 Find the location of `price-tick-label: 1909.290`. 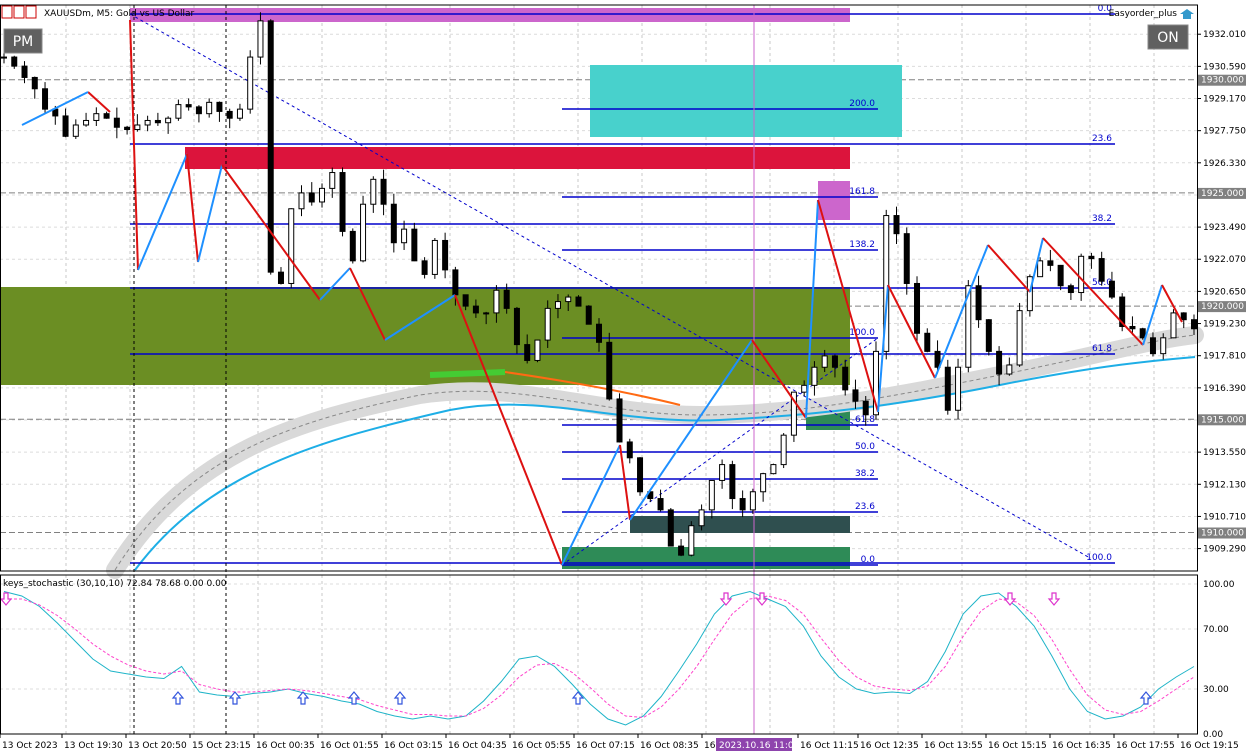

price-tick-label: 1909.290 is located at coordinates (1224, 550).